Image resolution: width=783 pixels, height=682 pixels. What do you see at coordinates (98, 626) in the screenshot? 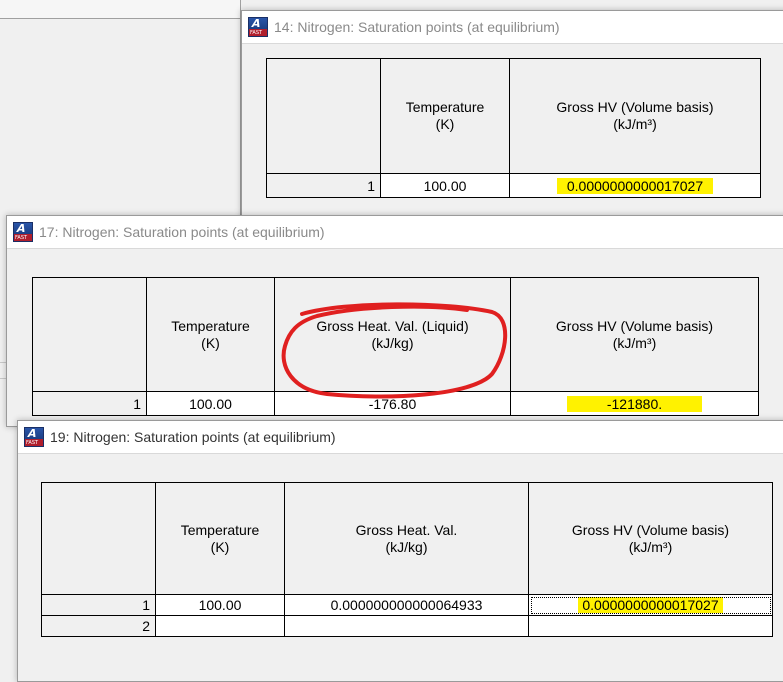
I see `row-number: 2` at bounding box center [98, 626].